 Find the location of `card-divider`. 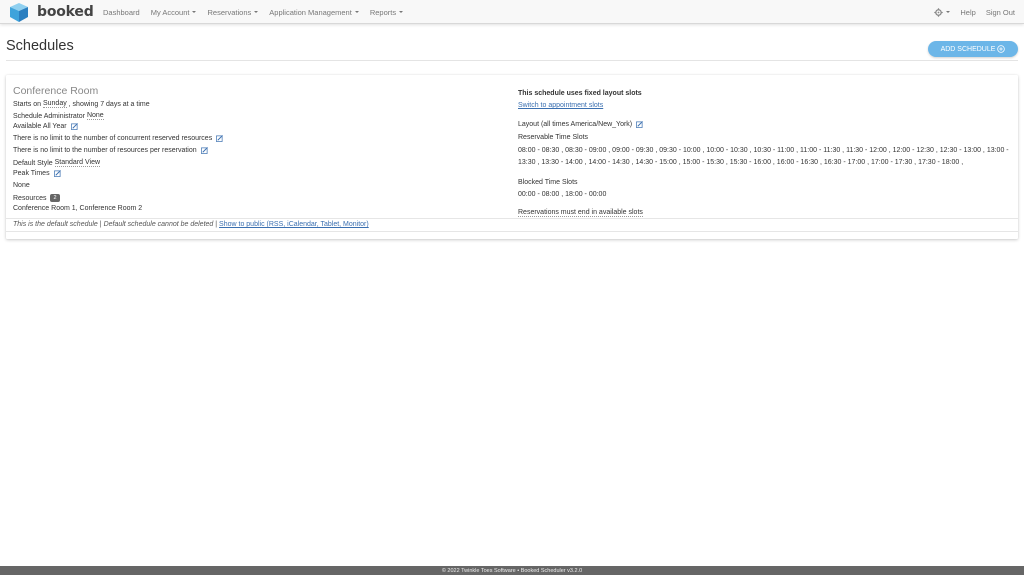

card-divider is located at coordinates (512, 218).